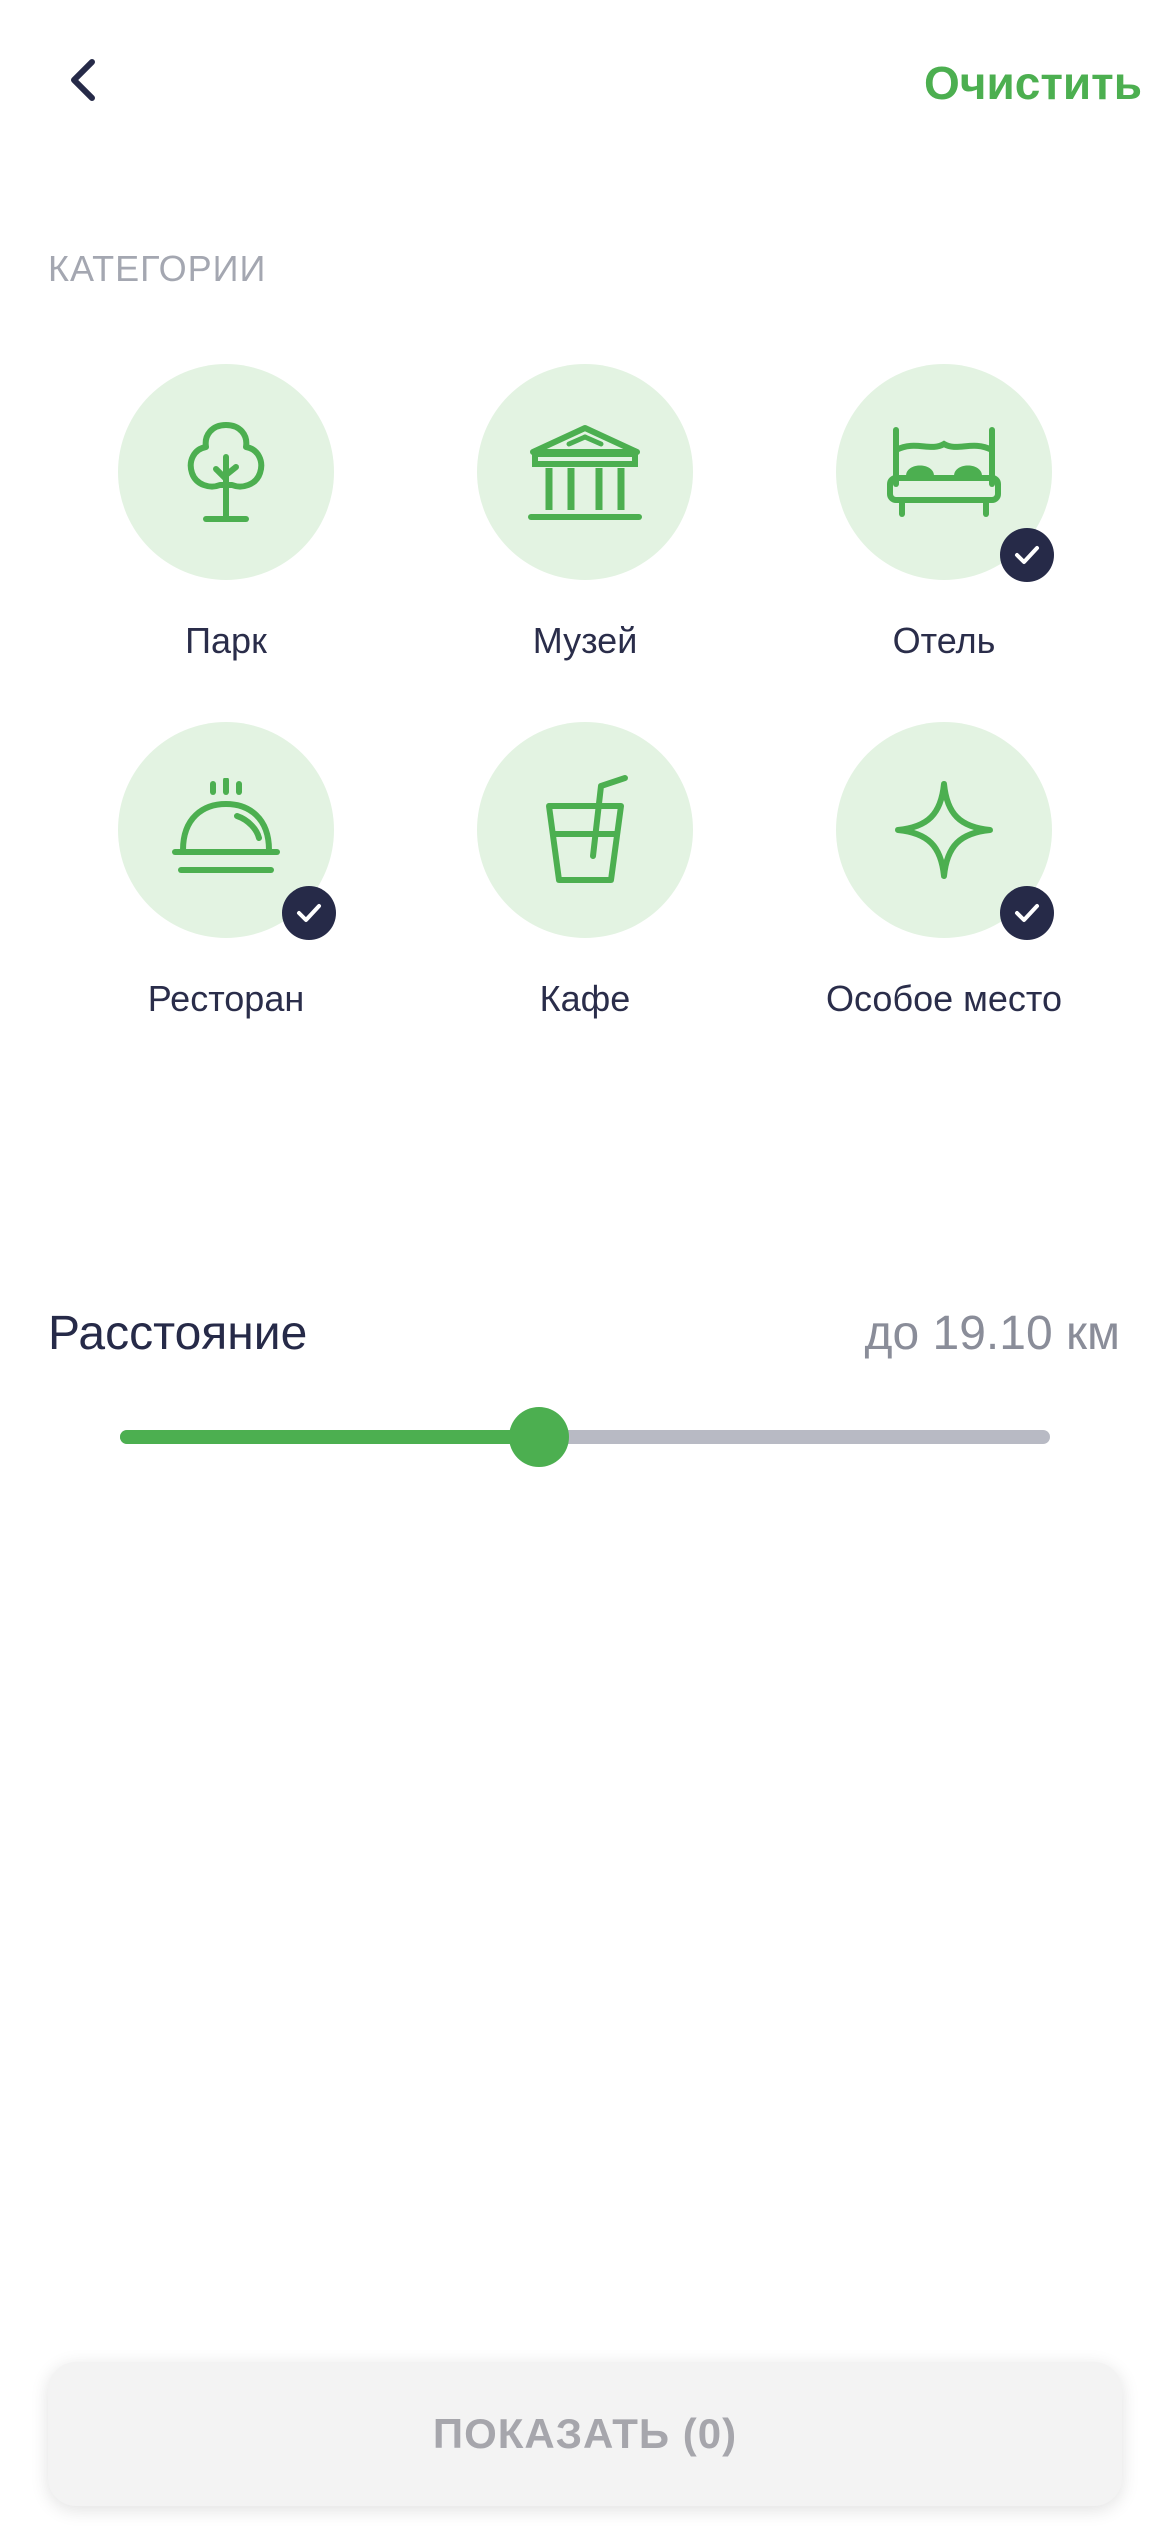 The width and height of the screenshot is (1170, 2532). Describe the element at coordinates (226, 825) in the screenshot. I see `cloche-icon` at that location.